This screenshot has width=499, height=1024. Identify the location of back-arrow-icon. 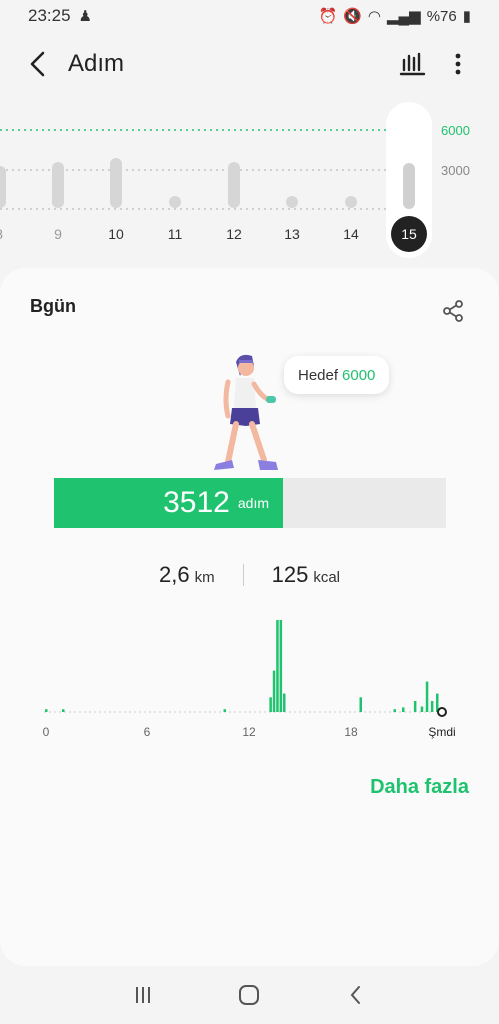
(38, 64).